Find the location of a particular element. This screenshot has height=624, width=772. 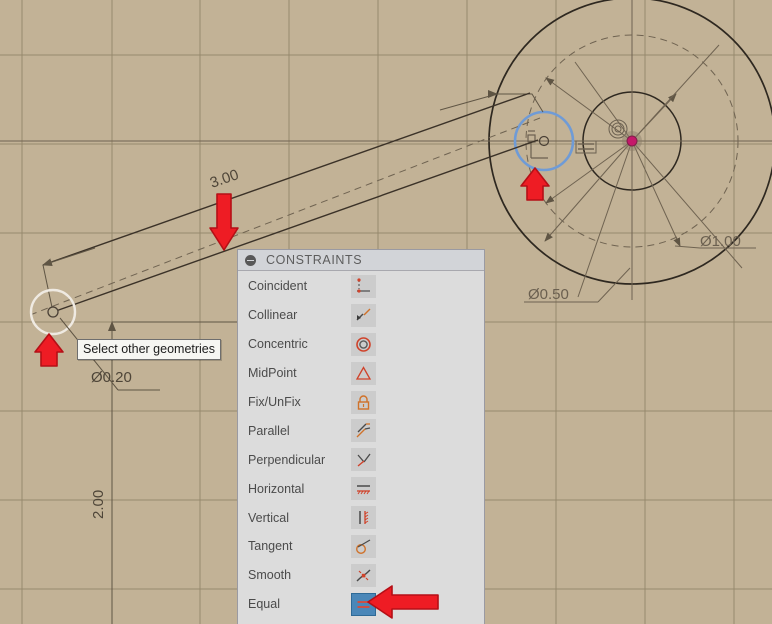

constraint-item-perpendicular: Perpendicular is located at coordinates (361, 459).